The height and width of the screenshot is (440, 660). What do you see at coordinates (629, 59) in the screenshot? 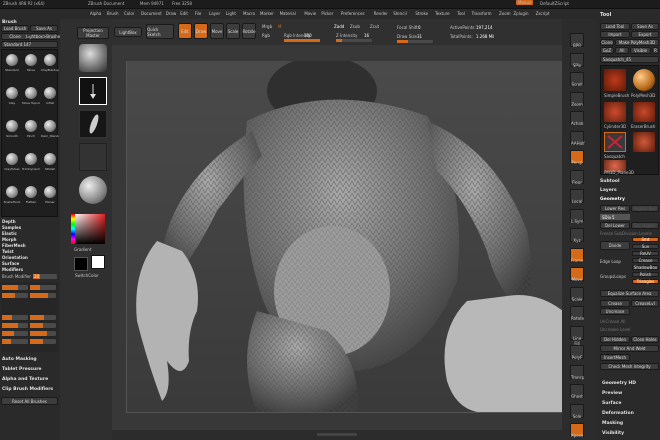
I see `current-tool-label: Sasquatch_45` at bounding box center [629, 59].